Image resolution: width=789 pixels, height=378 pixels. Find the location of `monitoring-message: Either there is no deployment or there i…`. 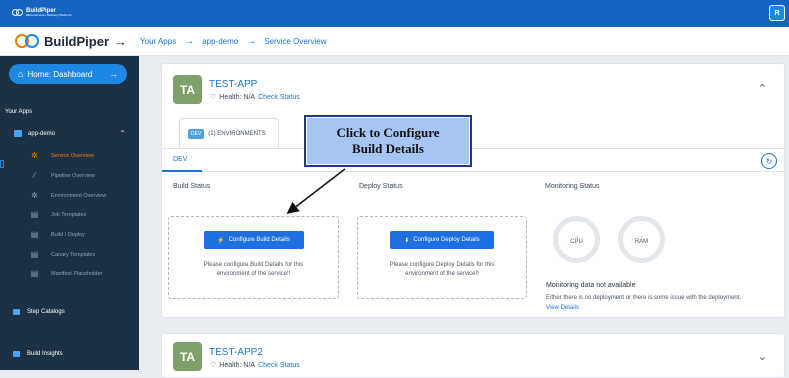

monitoring-message: Either there is no deployment or there i… is located at coordinates (646, 303).